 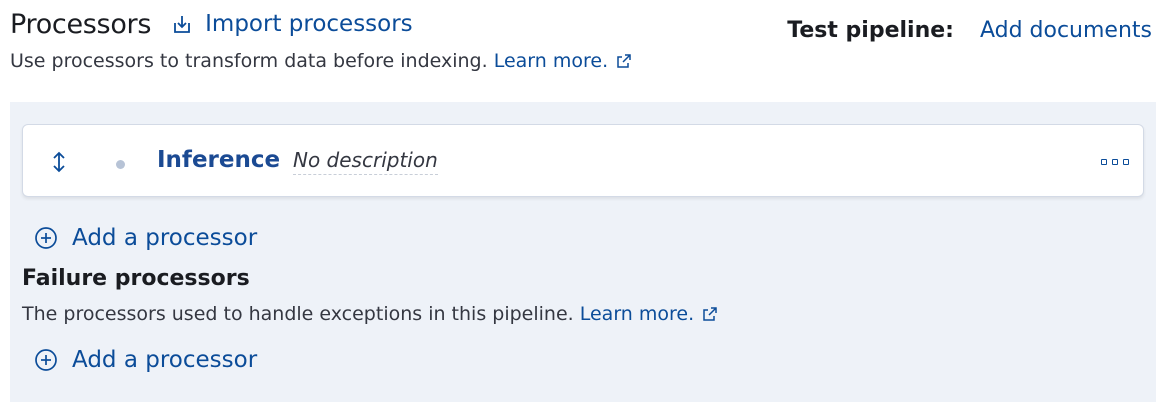 I want to click on failure-processors-title: Failure processors, so click(x=136, y=278).